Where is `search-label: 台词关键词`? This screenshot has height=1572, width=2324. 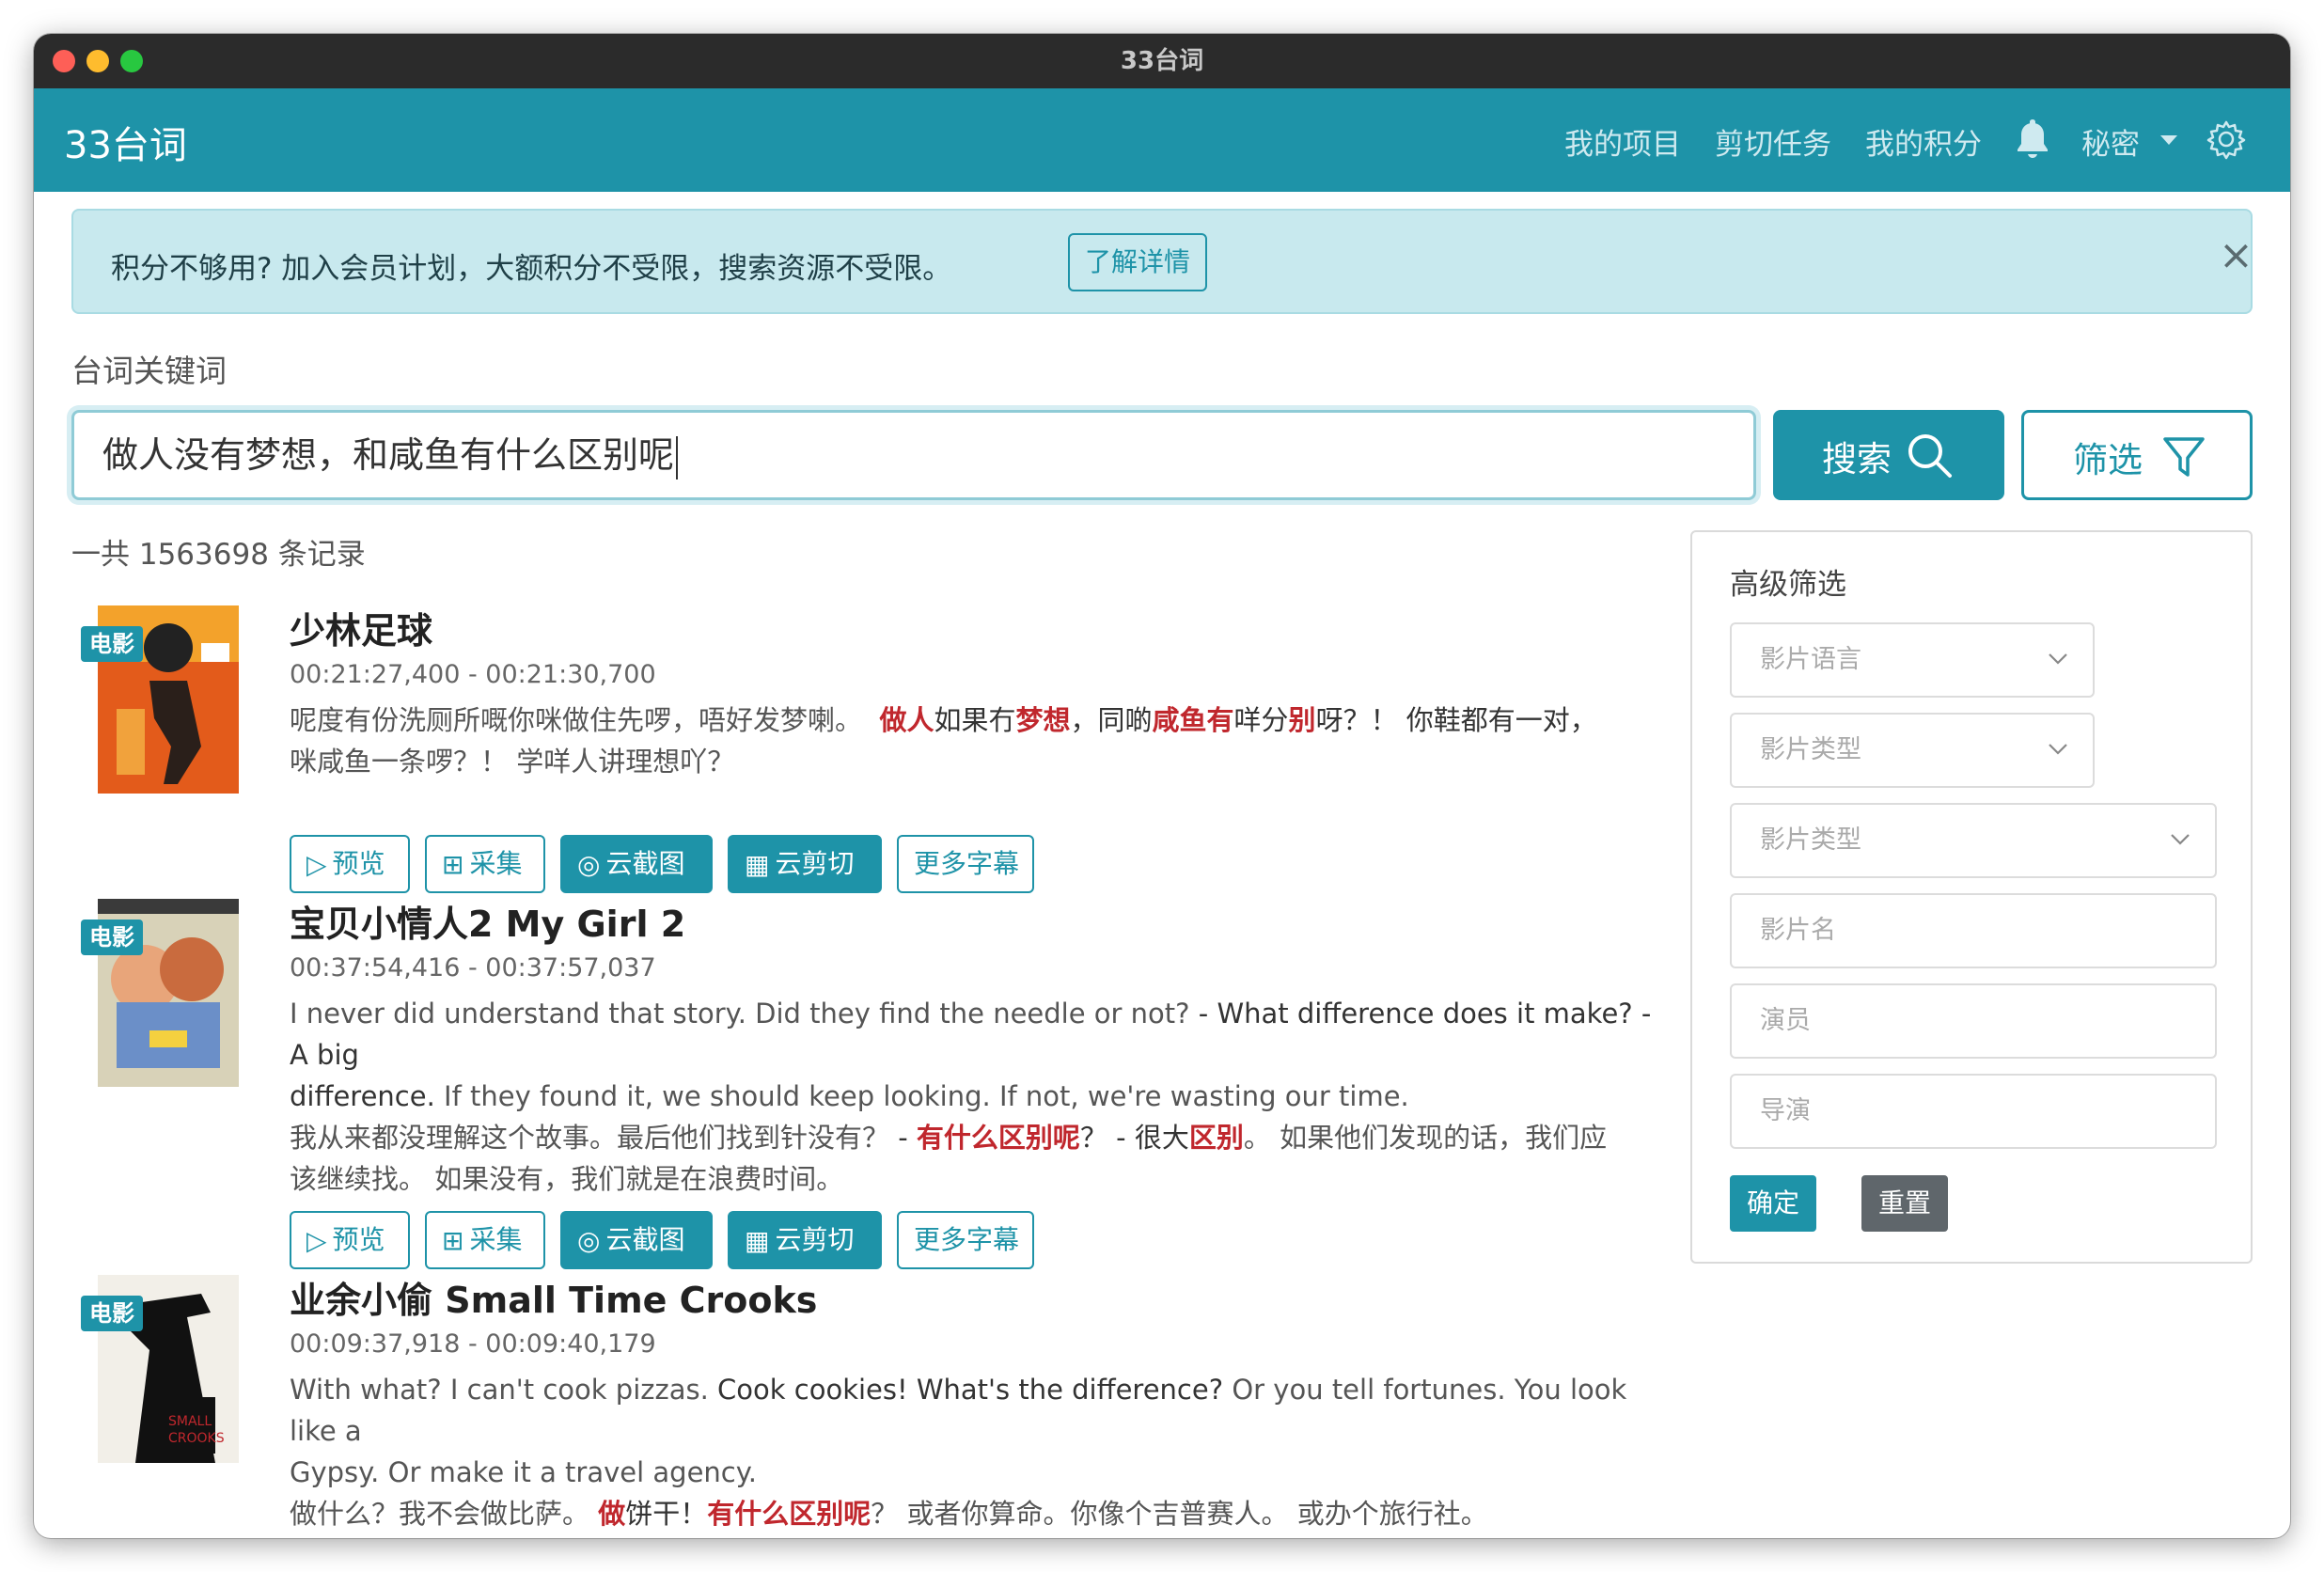
search-label: 台词关键词 is located at coordinates (149, 371).